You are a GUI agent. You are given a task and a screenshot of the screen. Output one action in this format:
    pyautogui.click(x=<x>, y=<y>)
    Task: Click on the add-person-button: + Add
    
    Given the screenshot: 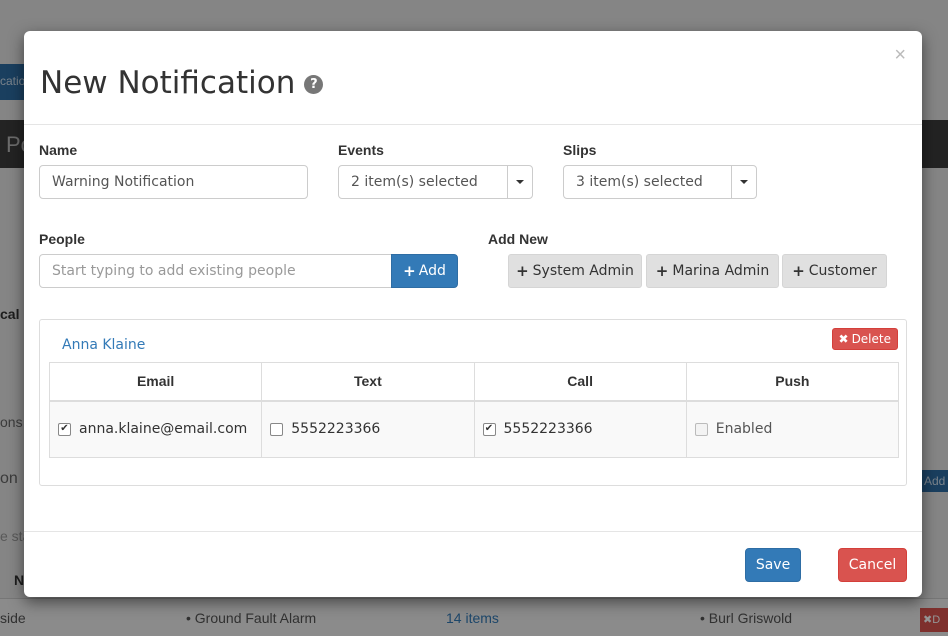 What is the action you would take?
    pyautogui.click(x=424, y=271)
    